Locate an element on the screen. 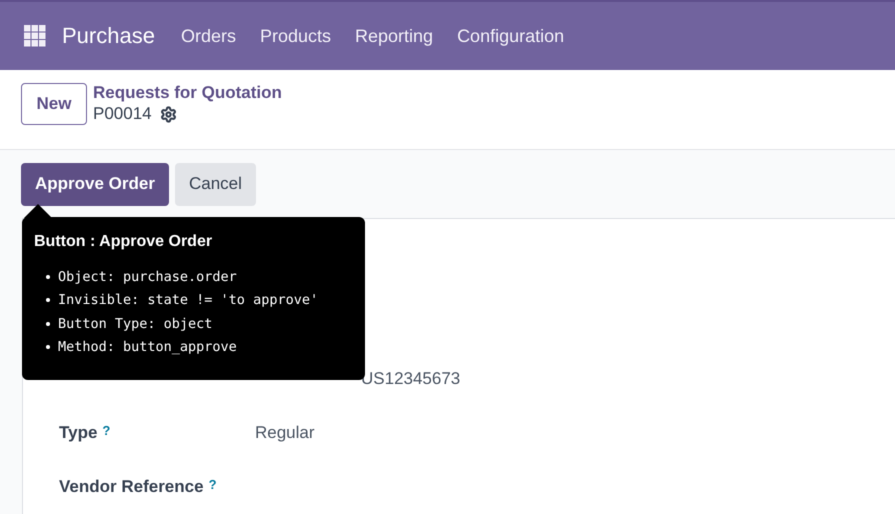  field-value: Regular is located at coordinates (285, 433).